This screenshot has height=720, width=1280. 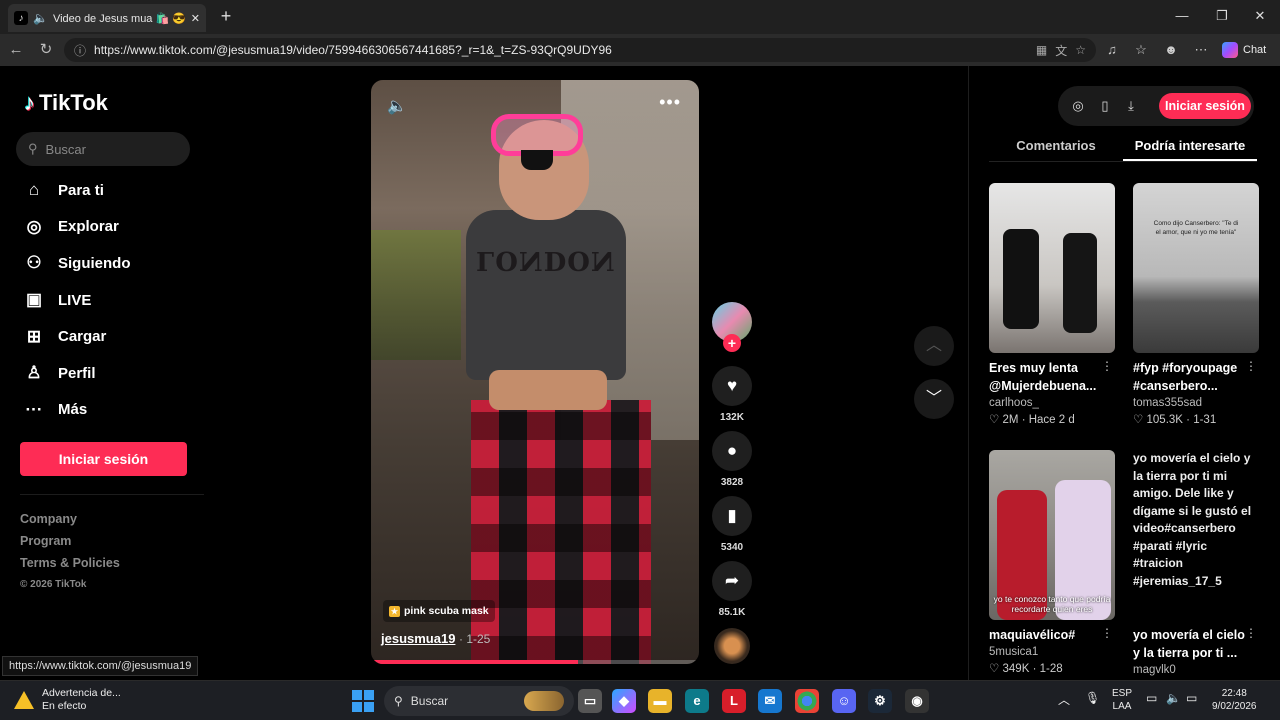 I want to click on copilot-chat-button: Chat, so click(x=1248, y=50).